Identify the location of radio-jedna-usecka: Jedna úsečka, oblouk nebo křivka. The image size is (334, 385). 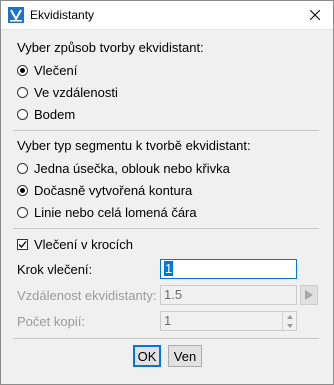
(123, 168).